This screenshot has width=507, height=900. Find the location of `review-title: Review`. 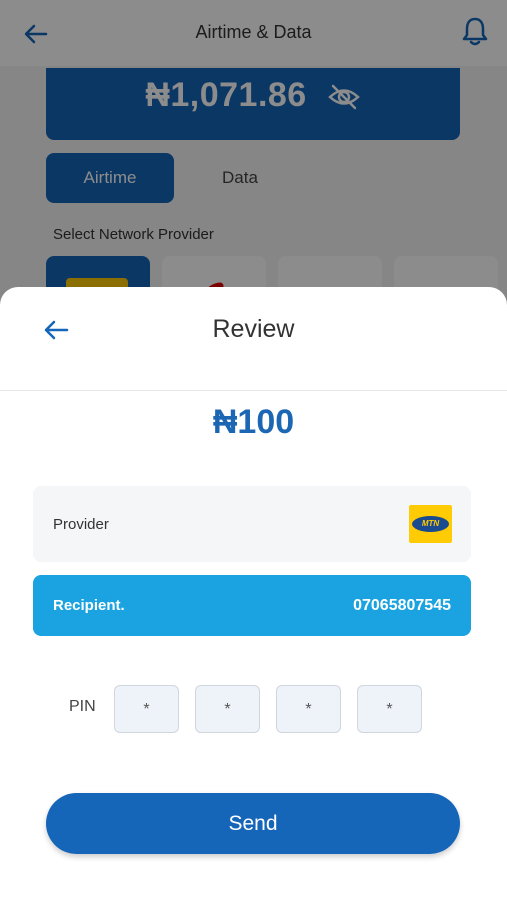

review-title: Review is located at coordinates (253, 329).